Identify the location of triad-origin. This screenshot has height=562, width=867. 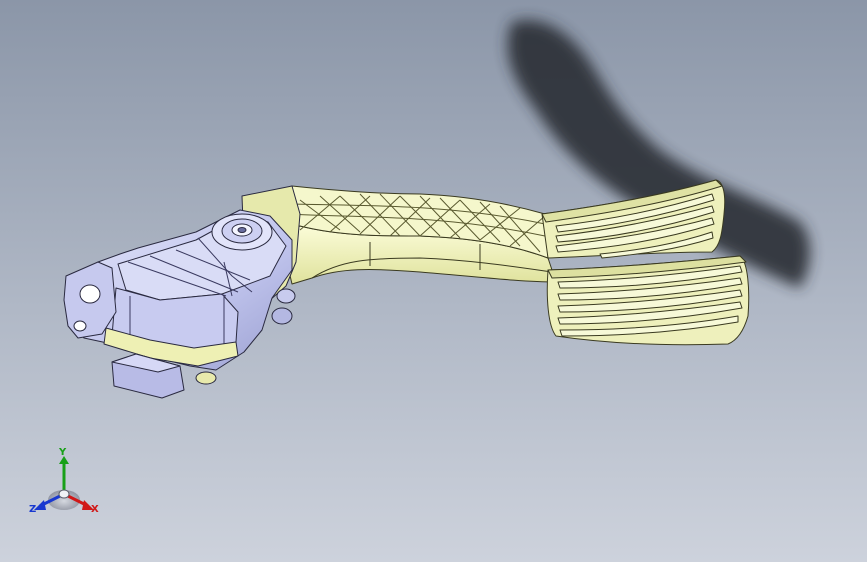
(64, 494).